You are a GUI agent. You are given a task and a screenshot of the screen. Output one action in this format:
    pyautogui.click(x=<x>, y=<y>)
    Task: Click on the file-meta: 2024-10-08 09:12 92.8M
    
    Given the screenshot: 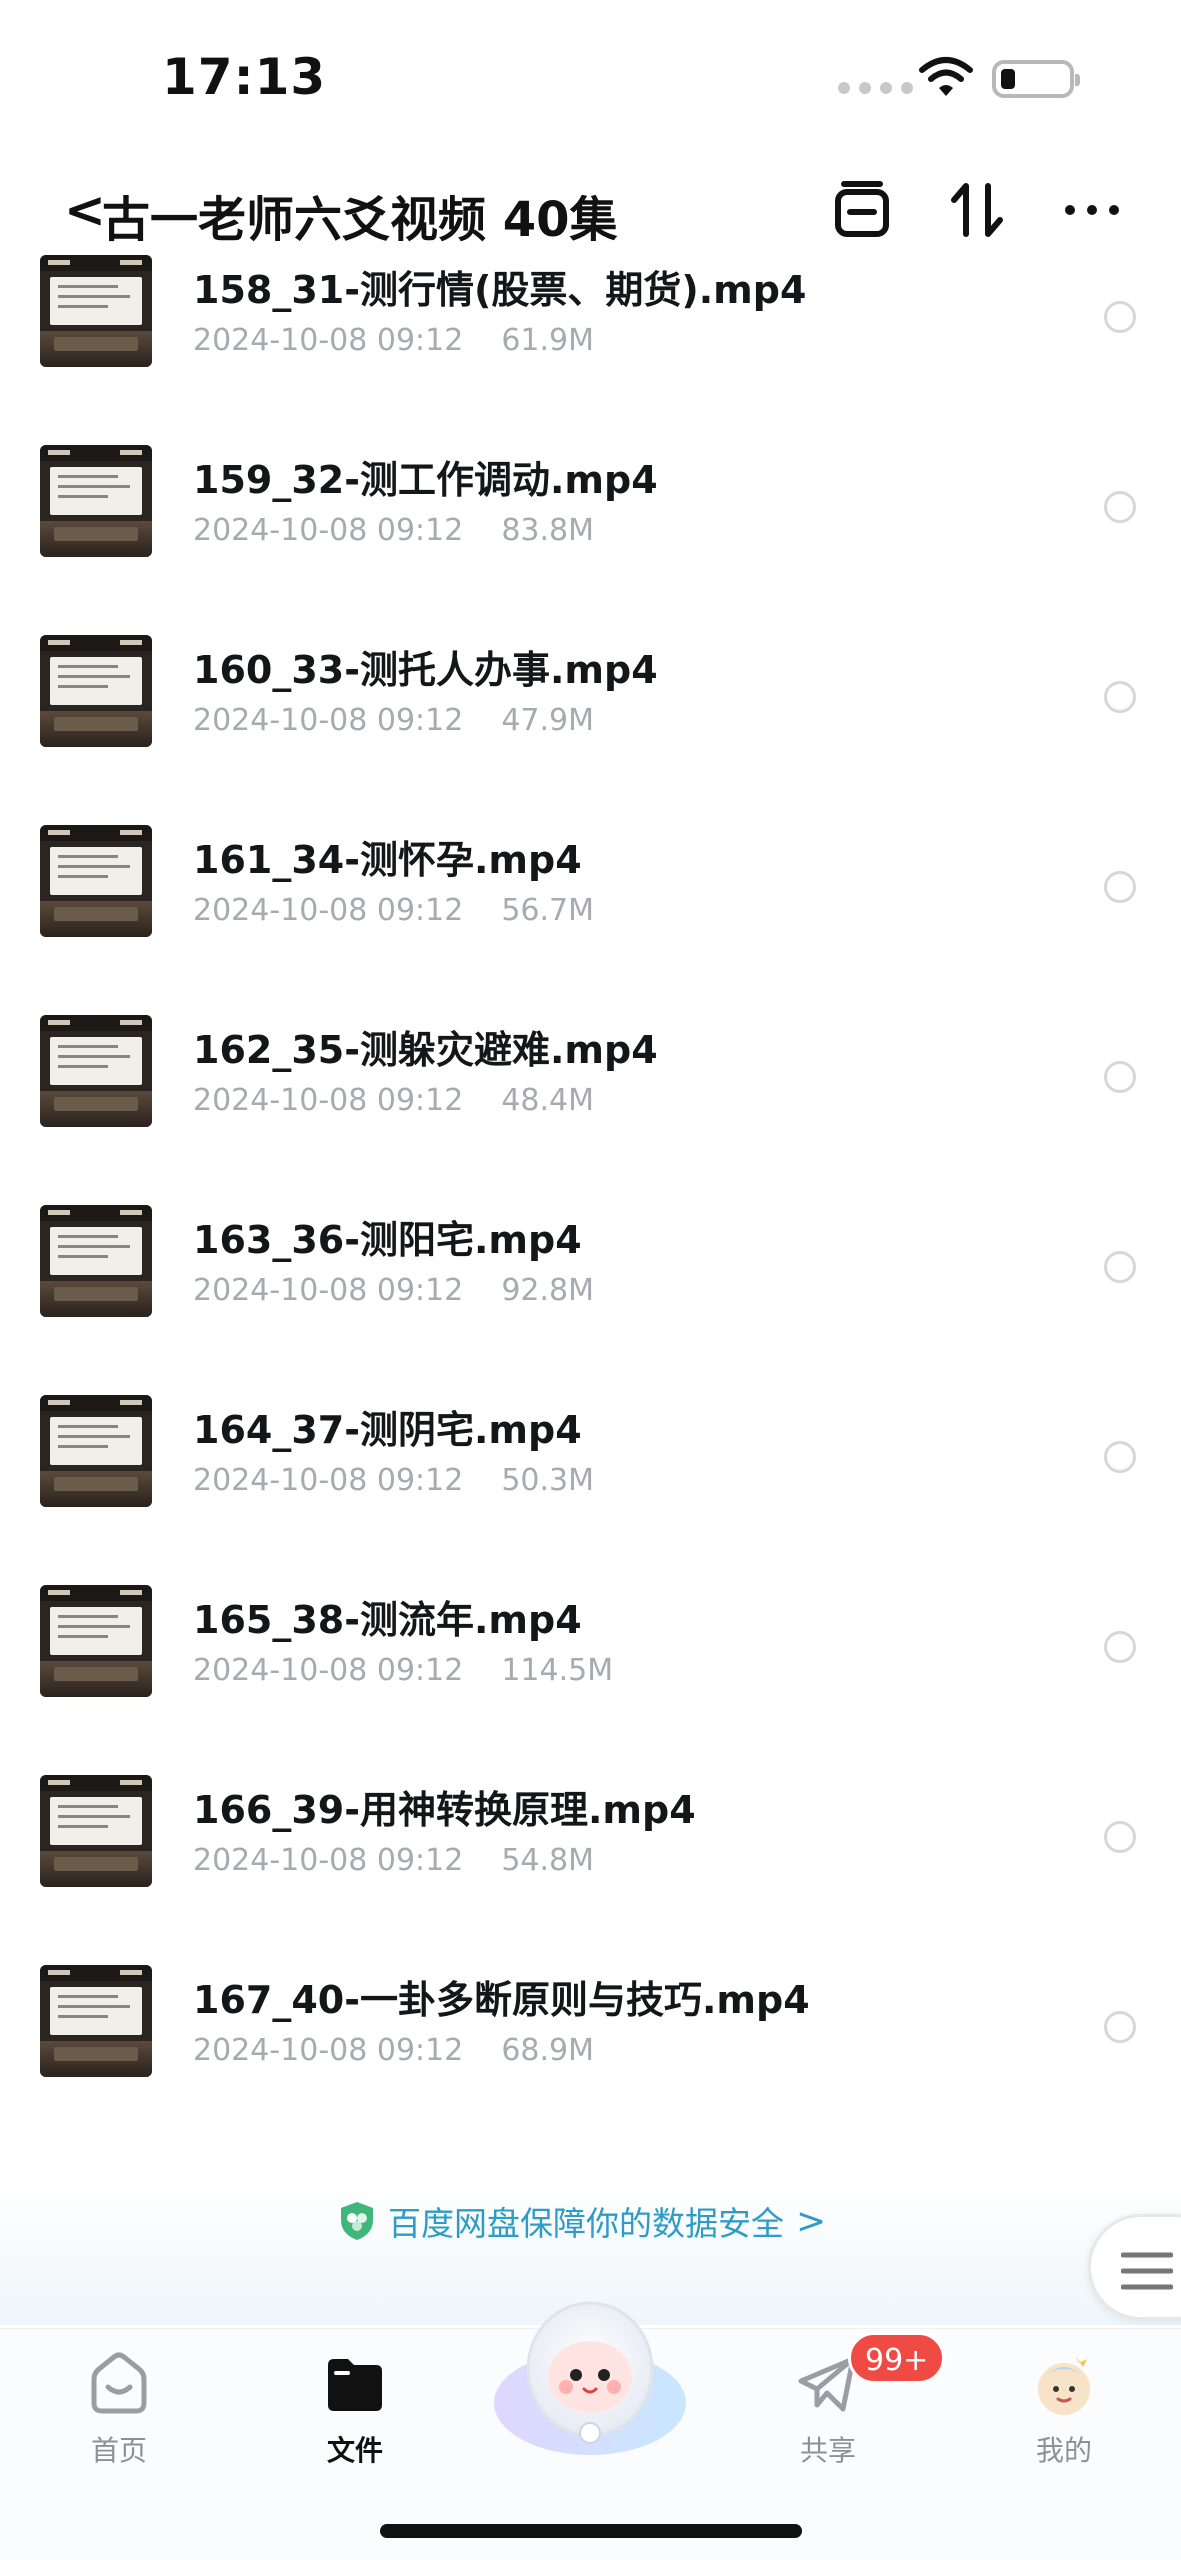 What is the action you would take?
    pyautogui.click(x=393, y=1290)
    